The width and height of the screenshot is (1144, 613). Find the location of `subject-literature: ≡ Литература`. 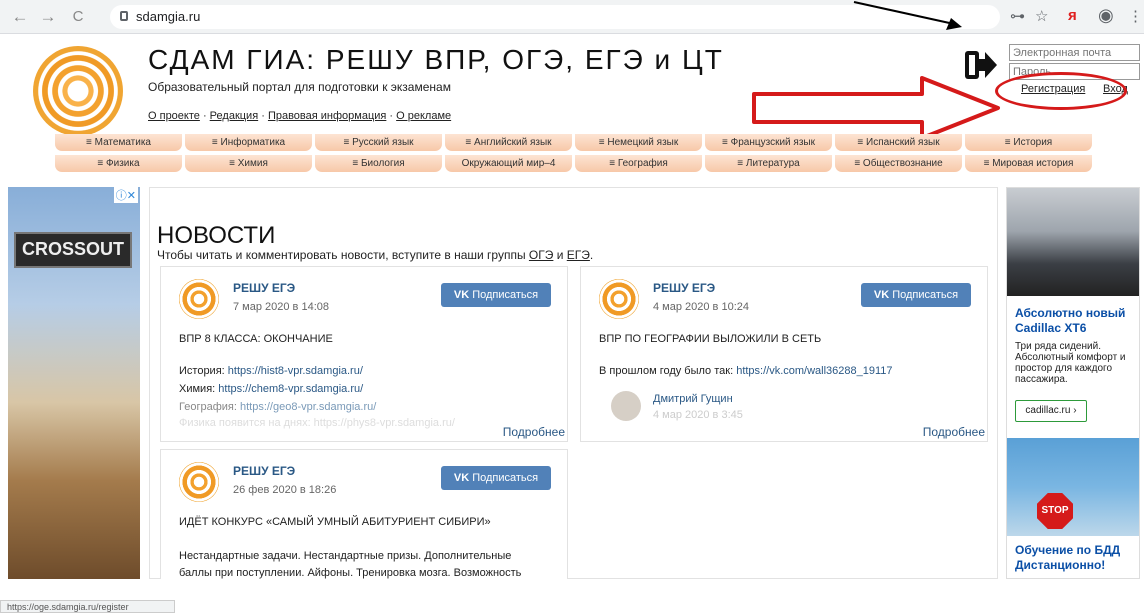

subject-literature: ≡ Литература is located at coordinates (768, 163).